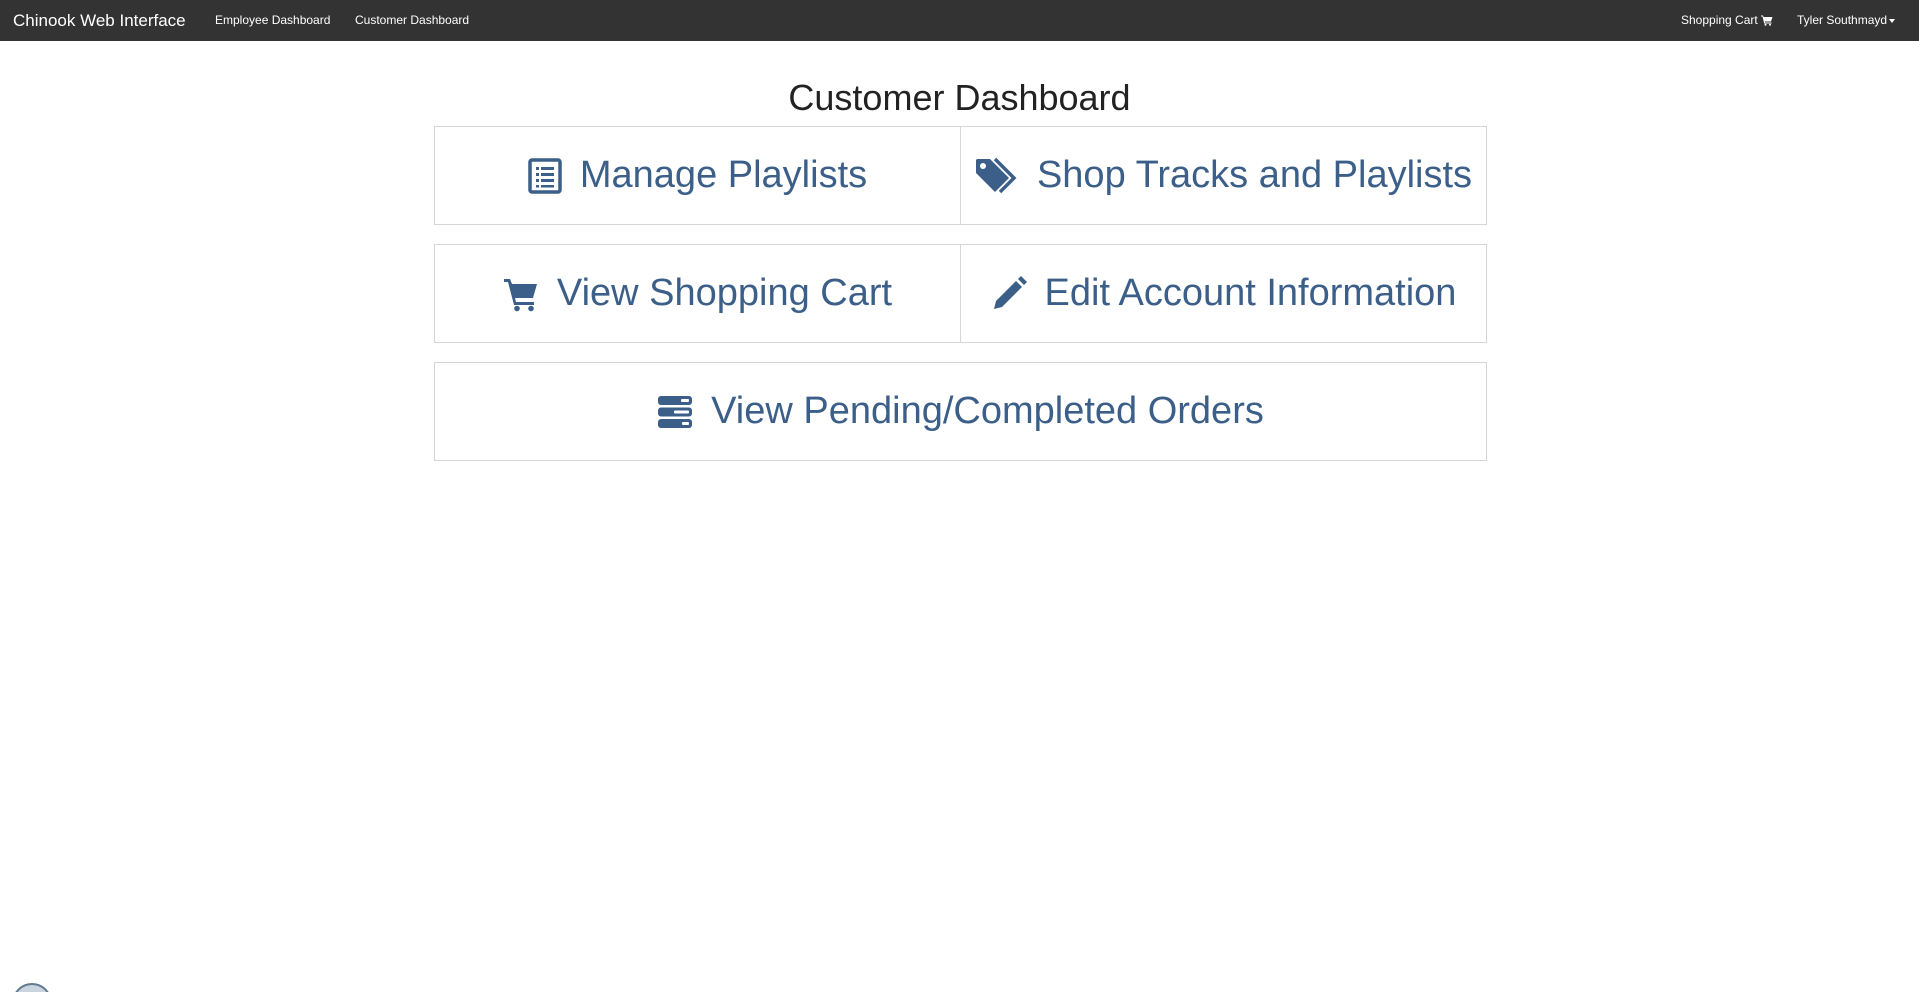 The height and width of the screenshot is (992, 1919). I want to click on page-title: Customer Dashboard, so click(959, 97).